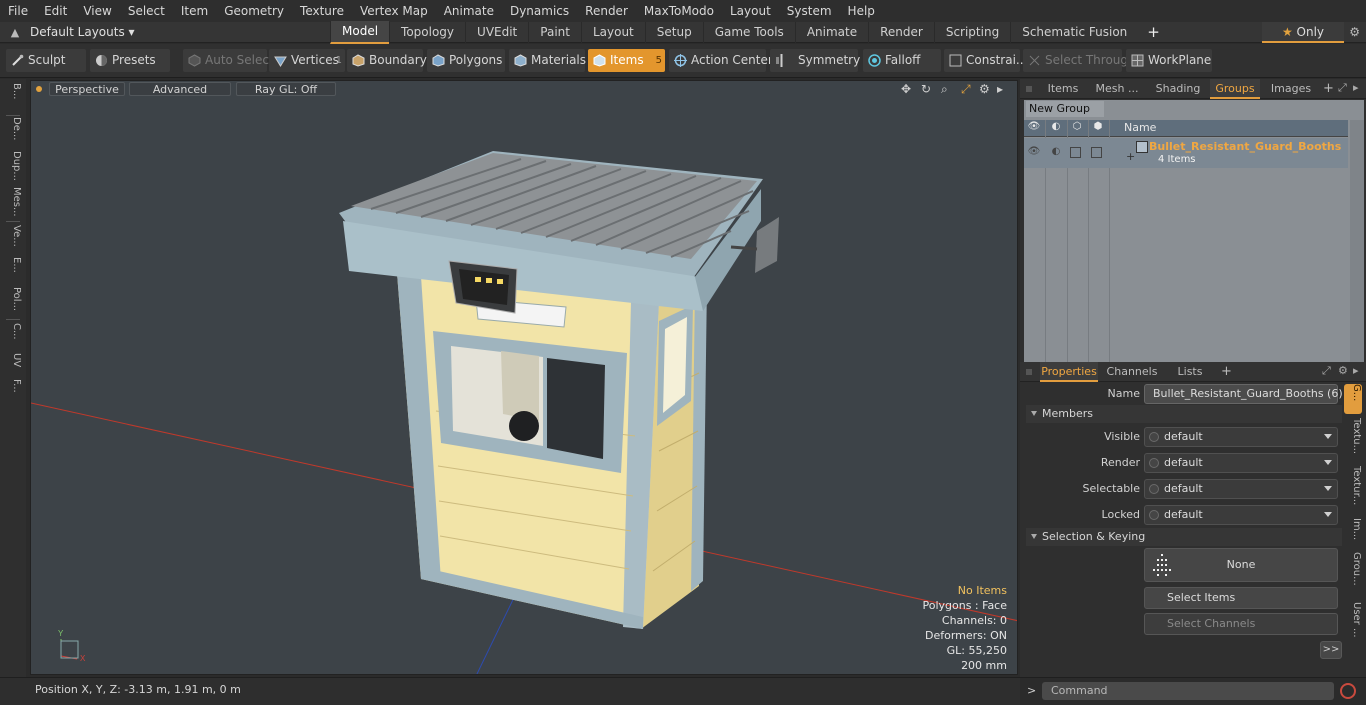  Describe the element at coordinates (971, 32) in the screenshot. I see `tab-scripting: Scripting` at that location.